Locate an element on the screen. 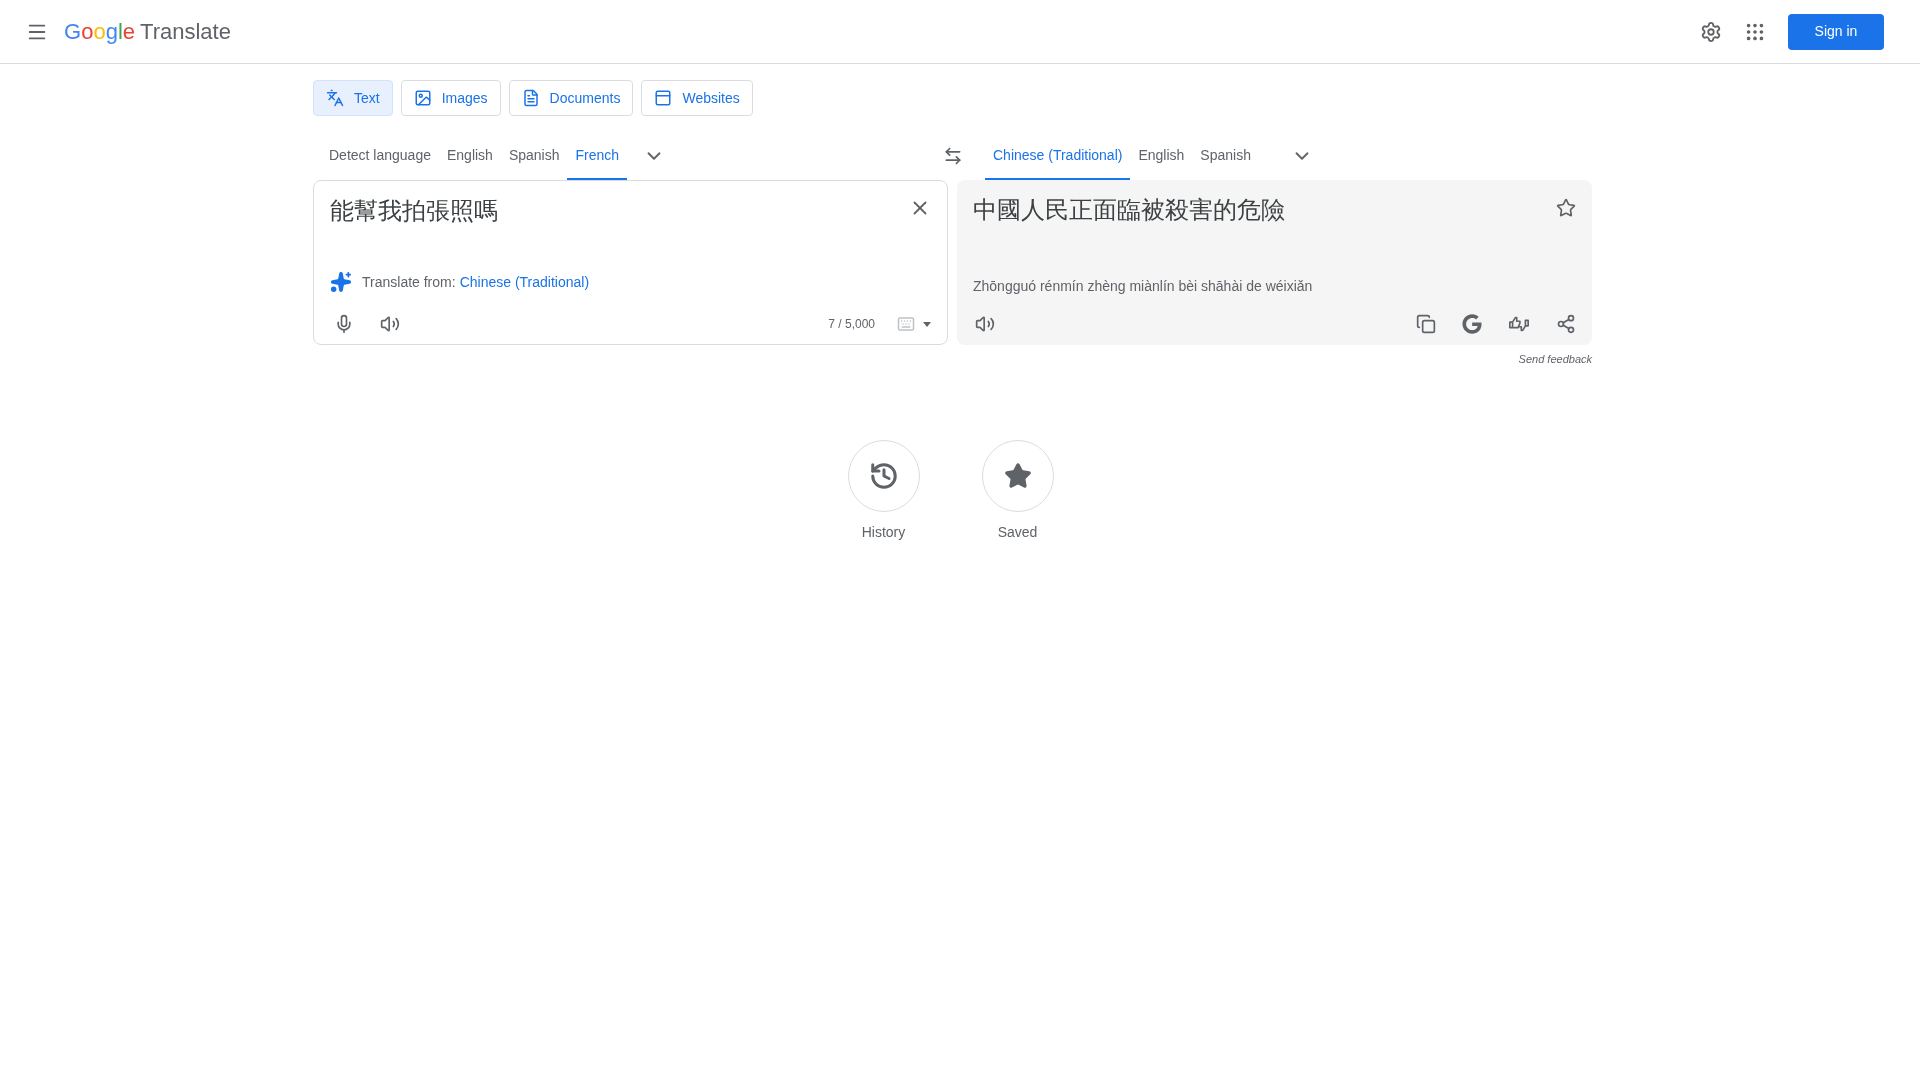 This screenshot has height=1080, width=1920. detected-language-link: Chinese (Traditional) is located at coordinates (524, 282).